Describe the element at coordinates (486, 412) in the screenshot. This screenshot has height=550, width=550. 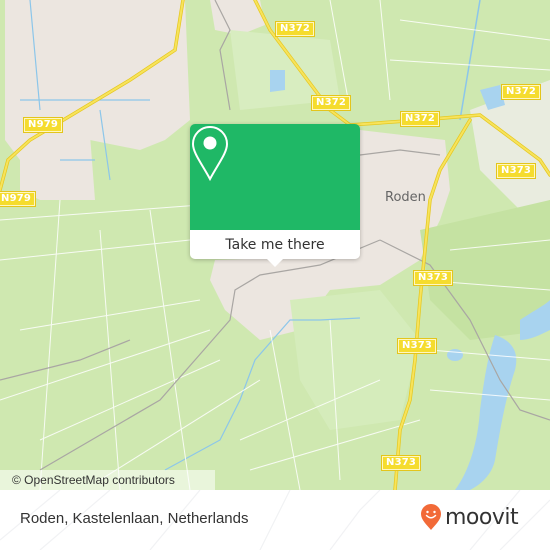
I see `water-lake-east` at that location.